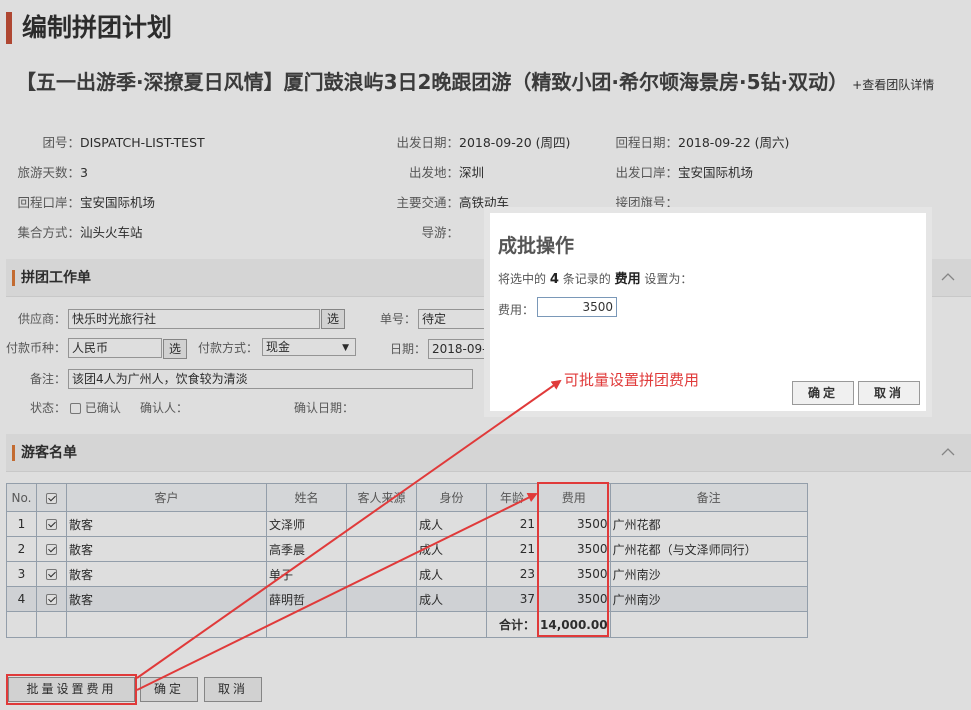 This screenshot has width=971, height=710. What do you see at coordinates (516, 310) in the screenshot?
I see `dialog-fee-label: 费用：` at bounding box center [516, 310].